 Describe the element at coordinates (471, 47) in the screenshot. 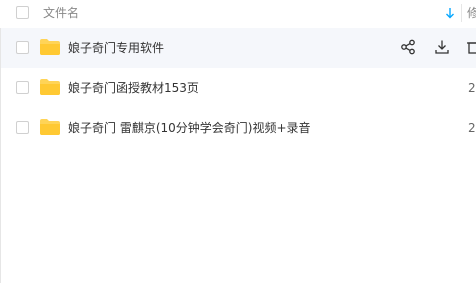

I see `delete-icon` at that location.